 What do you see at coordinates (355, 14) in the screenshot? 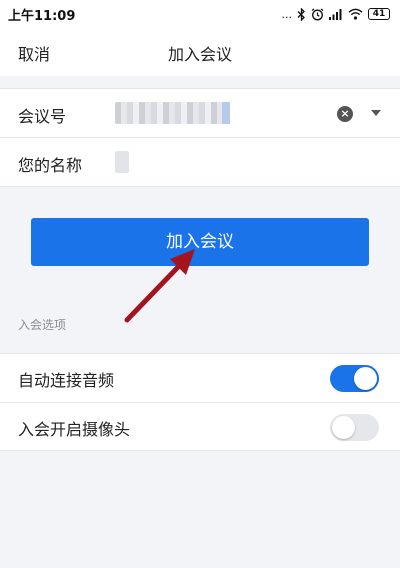
I see `wifi-icon` at bounding box center [355, 14].